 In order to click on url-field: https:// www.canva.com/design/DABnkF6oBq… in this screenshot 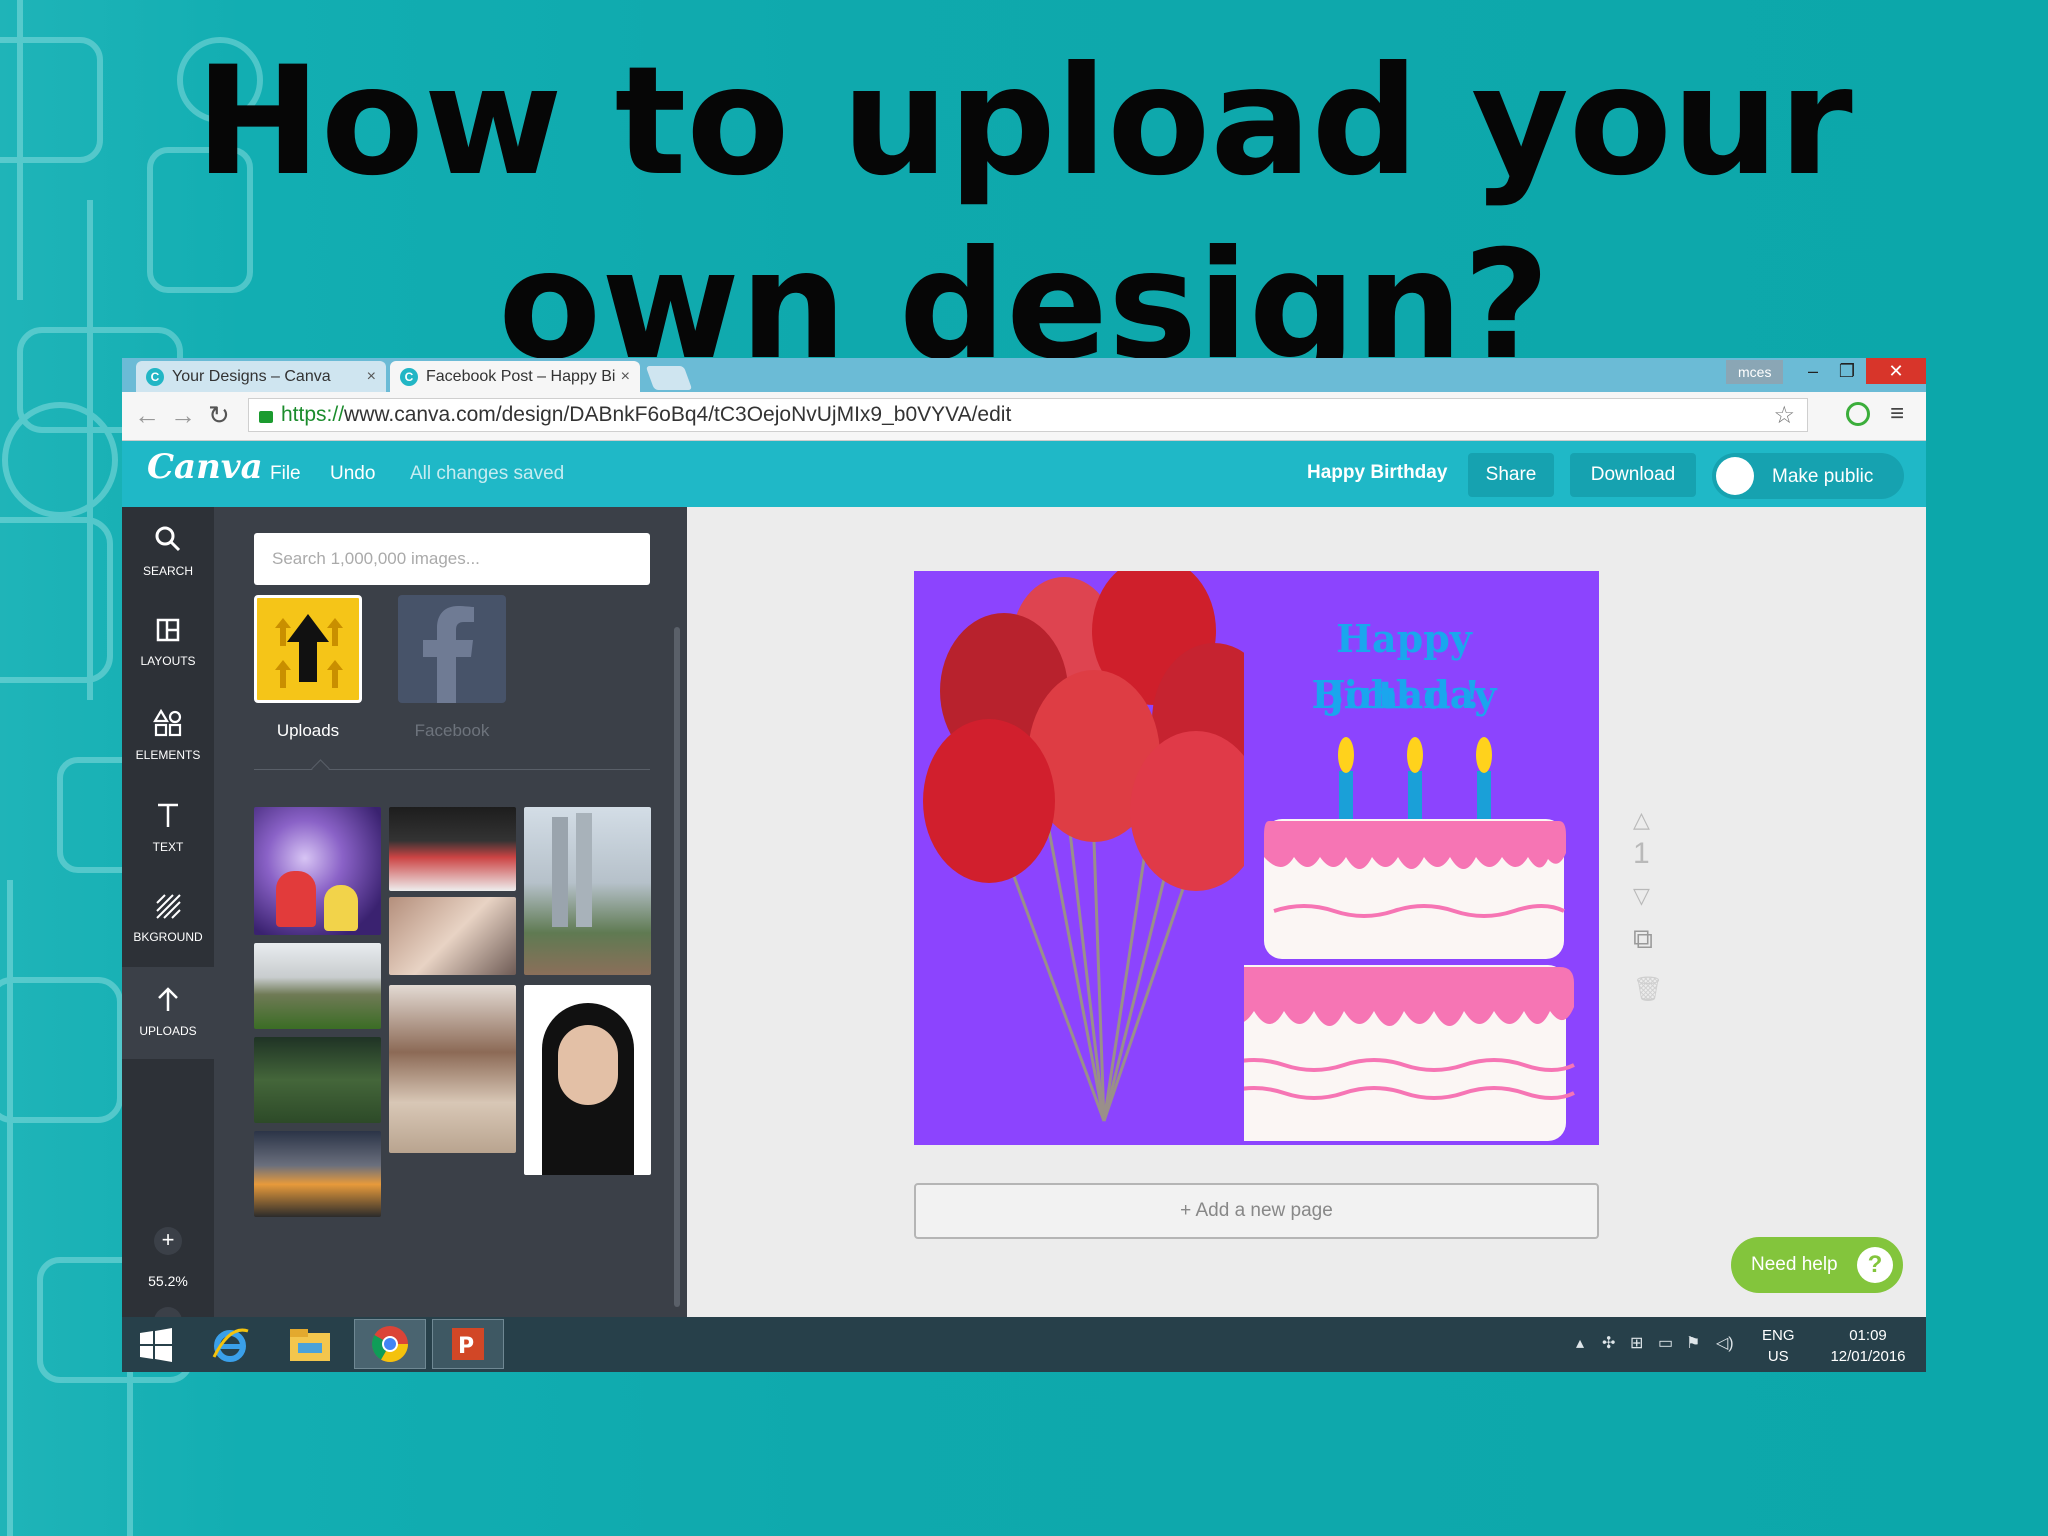, I will do `click(1028, 415)`.